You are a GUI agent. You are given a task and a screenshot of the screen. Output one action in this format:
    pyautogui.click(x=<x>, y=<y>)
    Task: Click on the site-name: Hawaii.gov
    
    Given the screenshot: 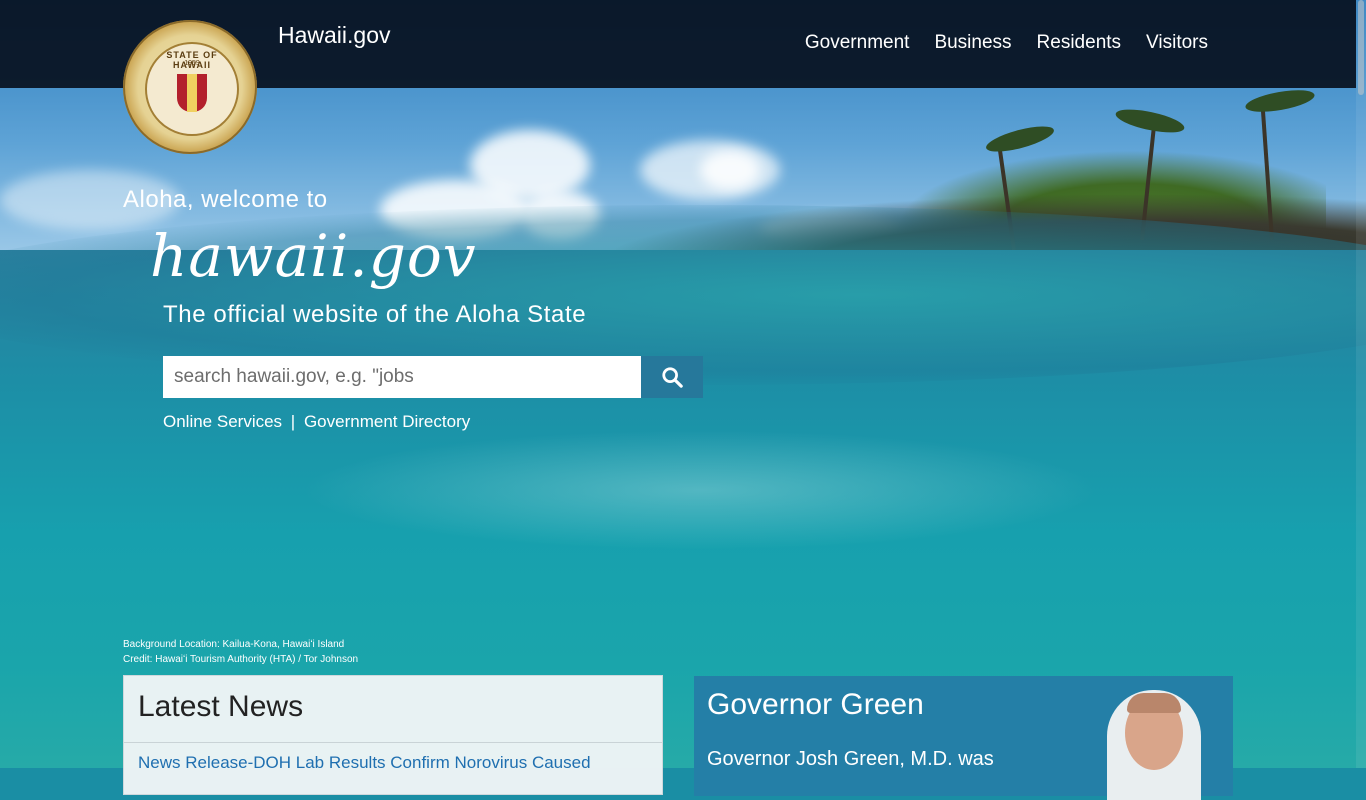 What is the action you would take?
    pyautogui.click(x=334, y=35)
    